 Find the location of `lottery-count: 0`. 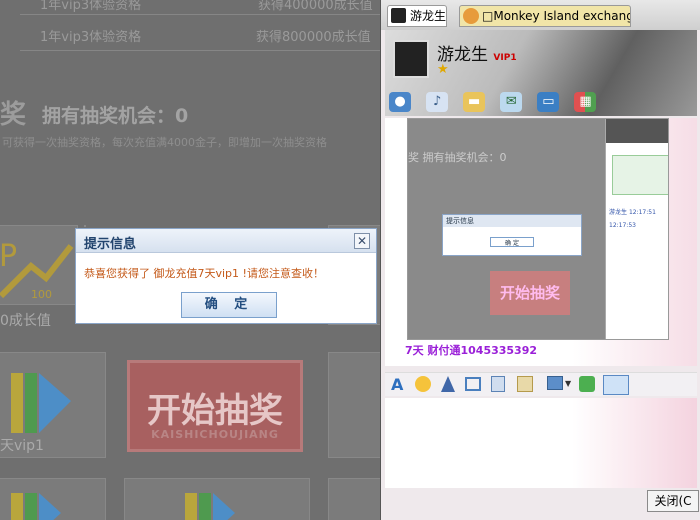

lottery-count: 0 is located at coordinates (182, 116).